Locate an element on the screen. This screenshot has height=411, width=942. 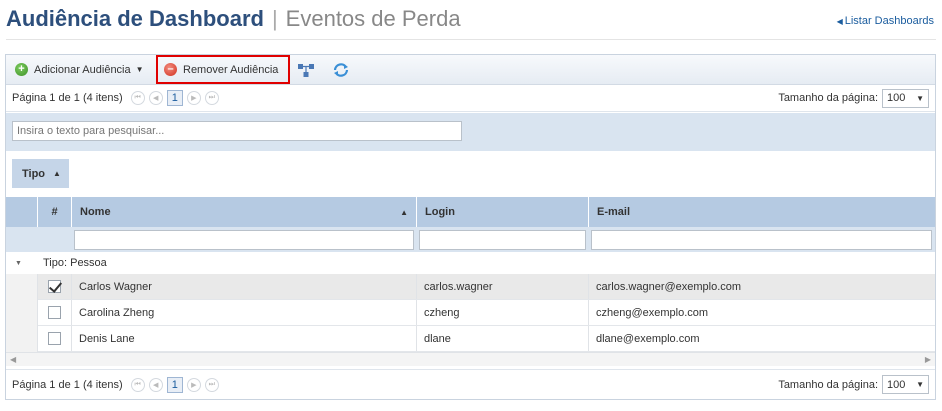
title-divider is located at coordinates (471, 39).